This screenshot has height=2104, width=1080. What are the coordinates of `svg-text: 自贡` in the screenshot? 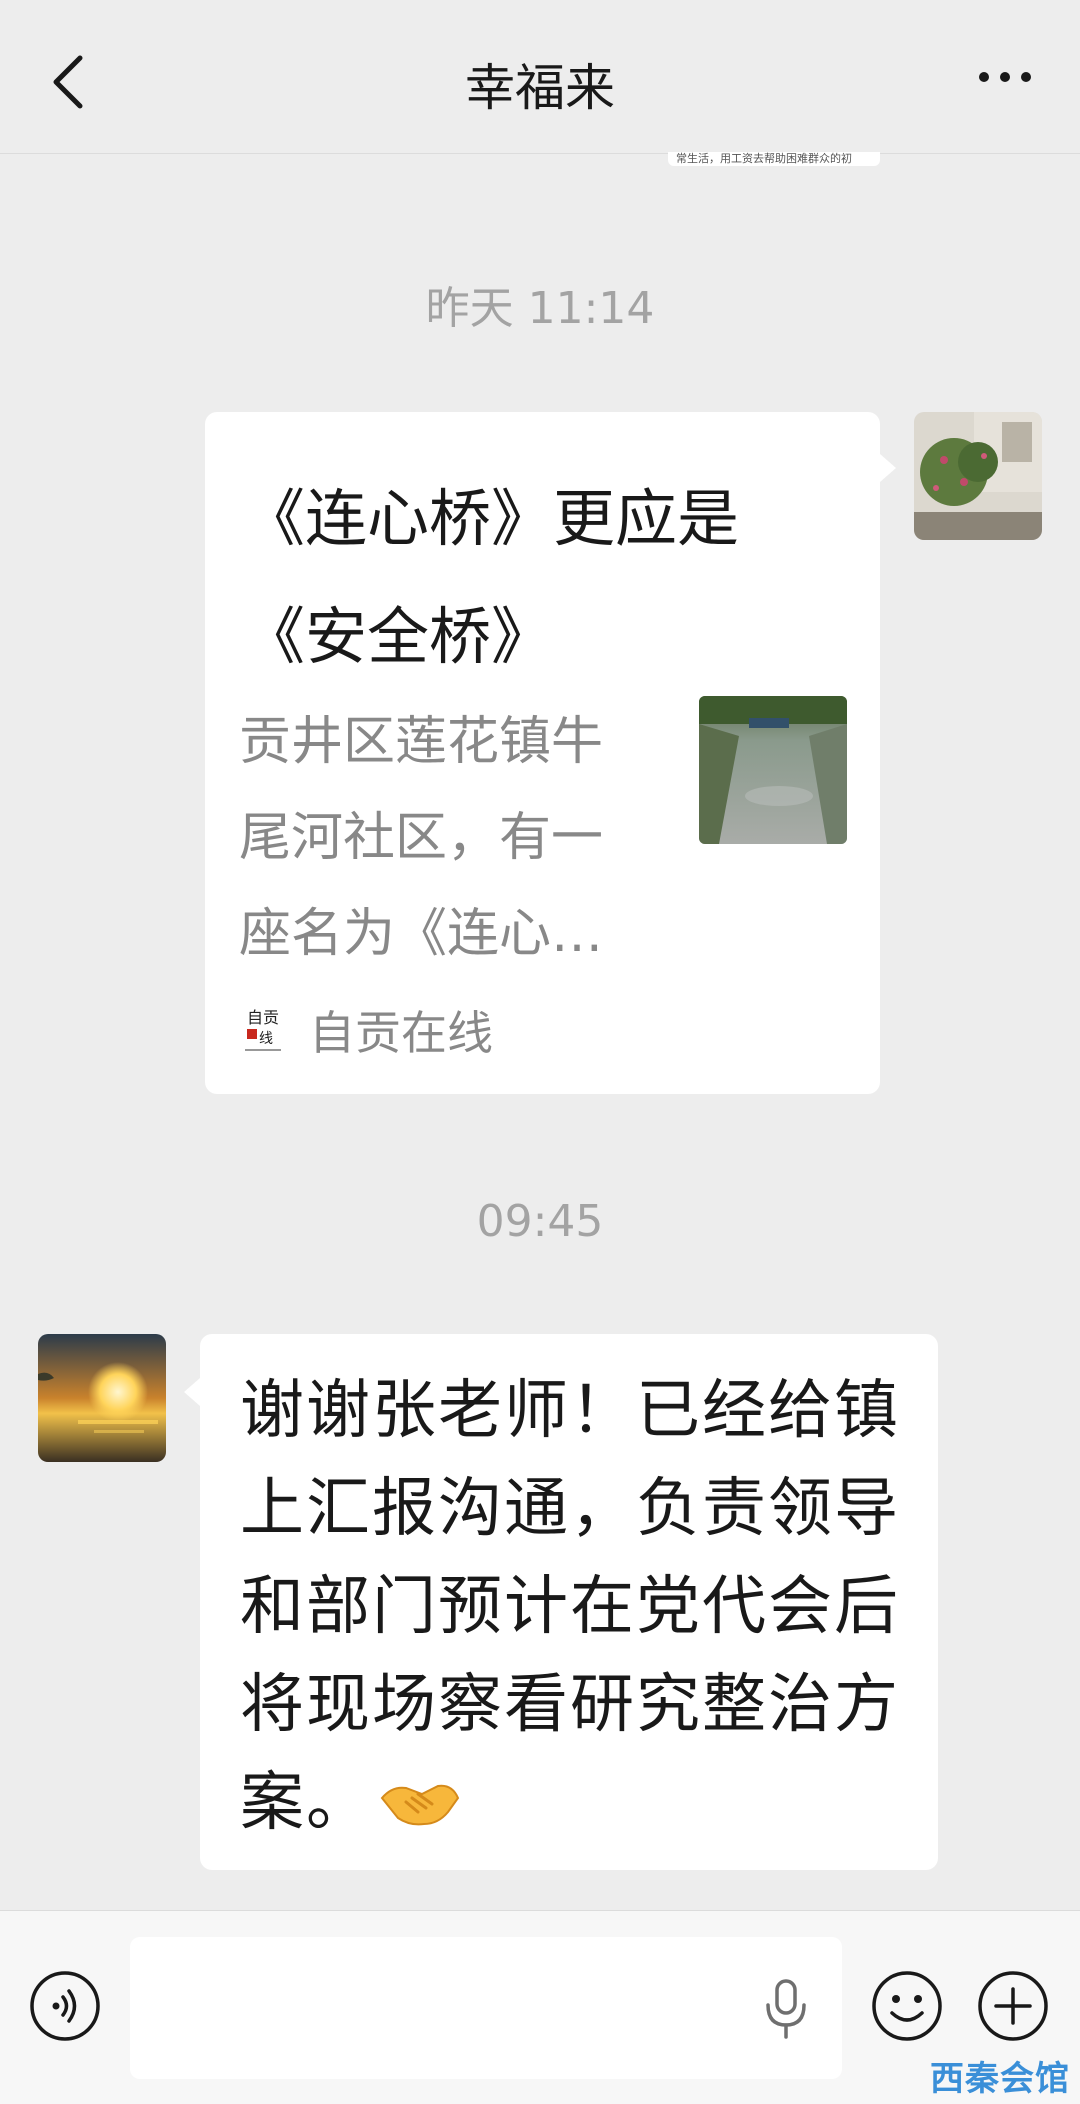 It's located at (263, 1017).